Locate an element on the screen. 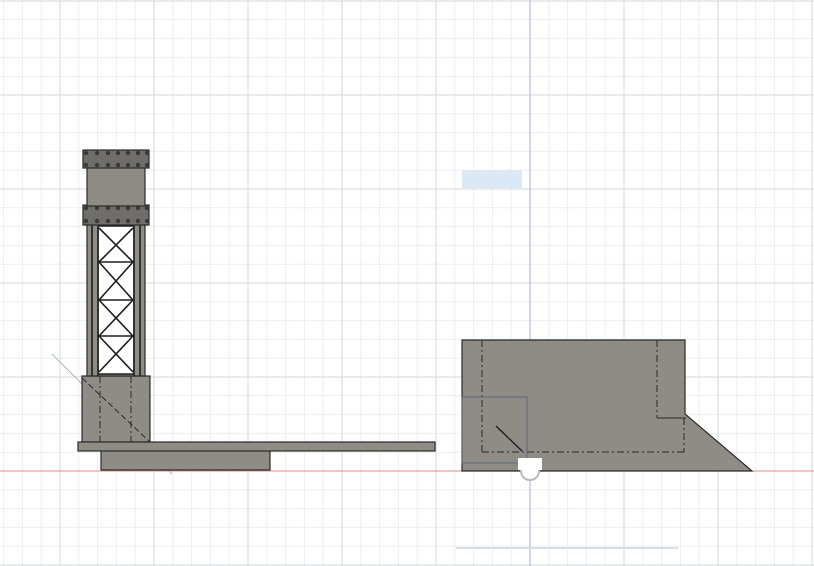 The image size is (814, 566). tower-upper-barrel is located at coordinates (116, 186).